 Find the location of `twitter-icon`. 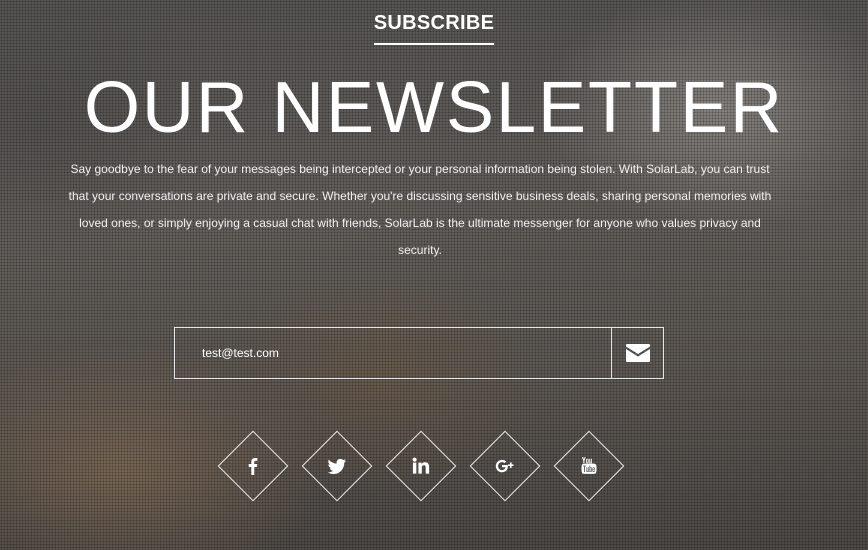

twitter-icon is located at coordinates (336, 466).